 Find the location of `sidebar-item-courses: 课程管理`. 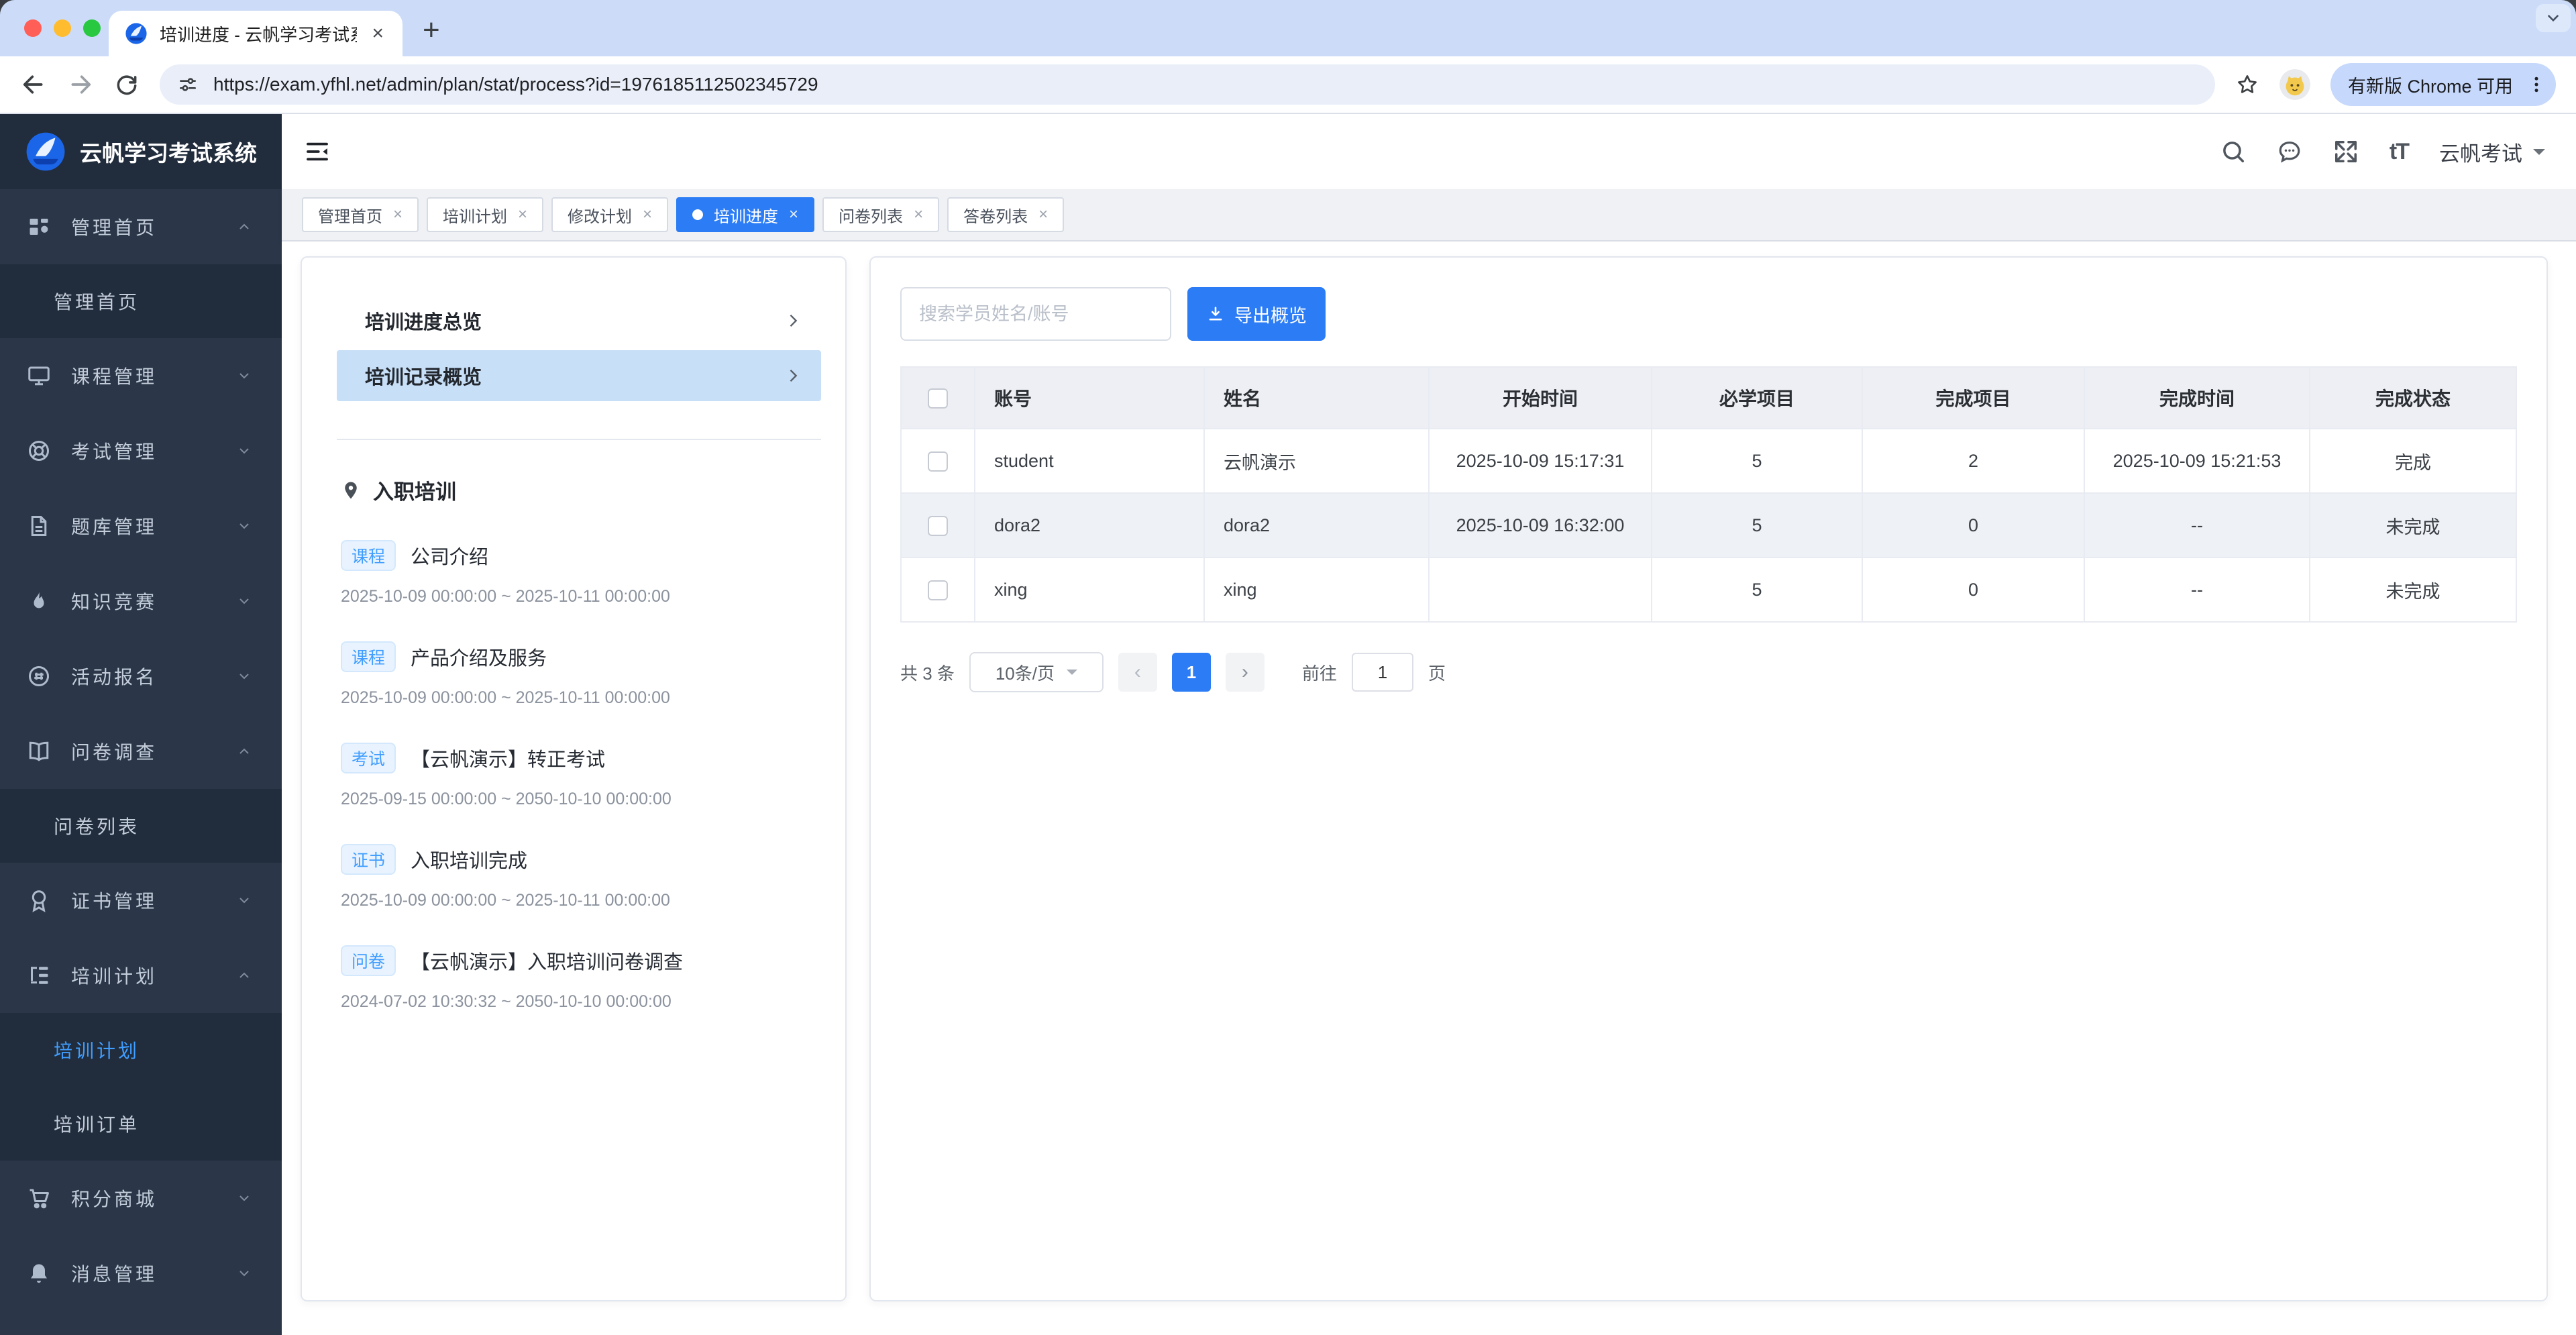

sidebar-item-courses: 课程管理 is located at coordinates (141, 375).